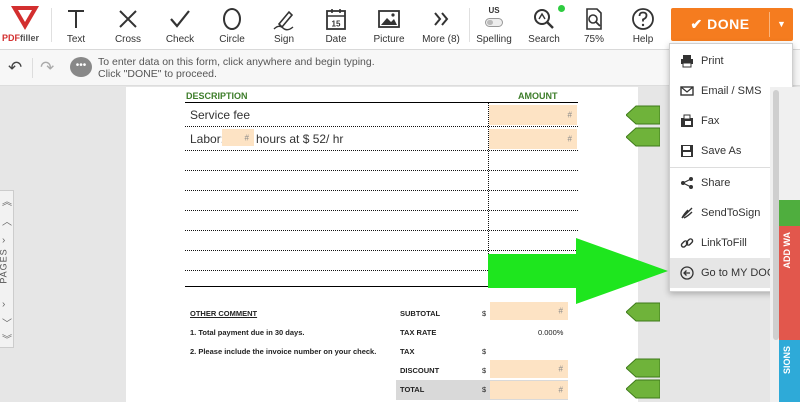 The height and width of the screenshot is (402, 800). Describe the element at coordinates (789, 283) in the screenshot. I see `add-tab: ADD WA` at that location.